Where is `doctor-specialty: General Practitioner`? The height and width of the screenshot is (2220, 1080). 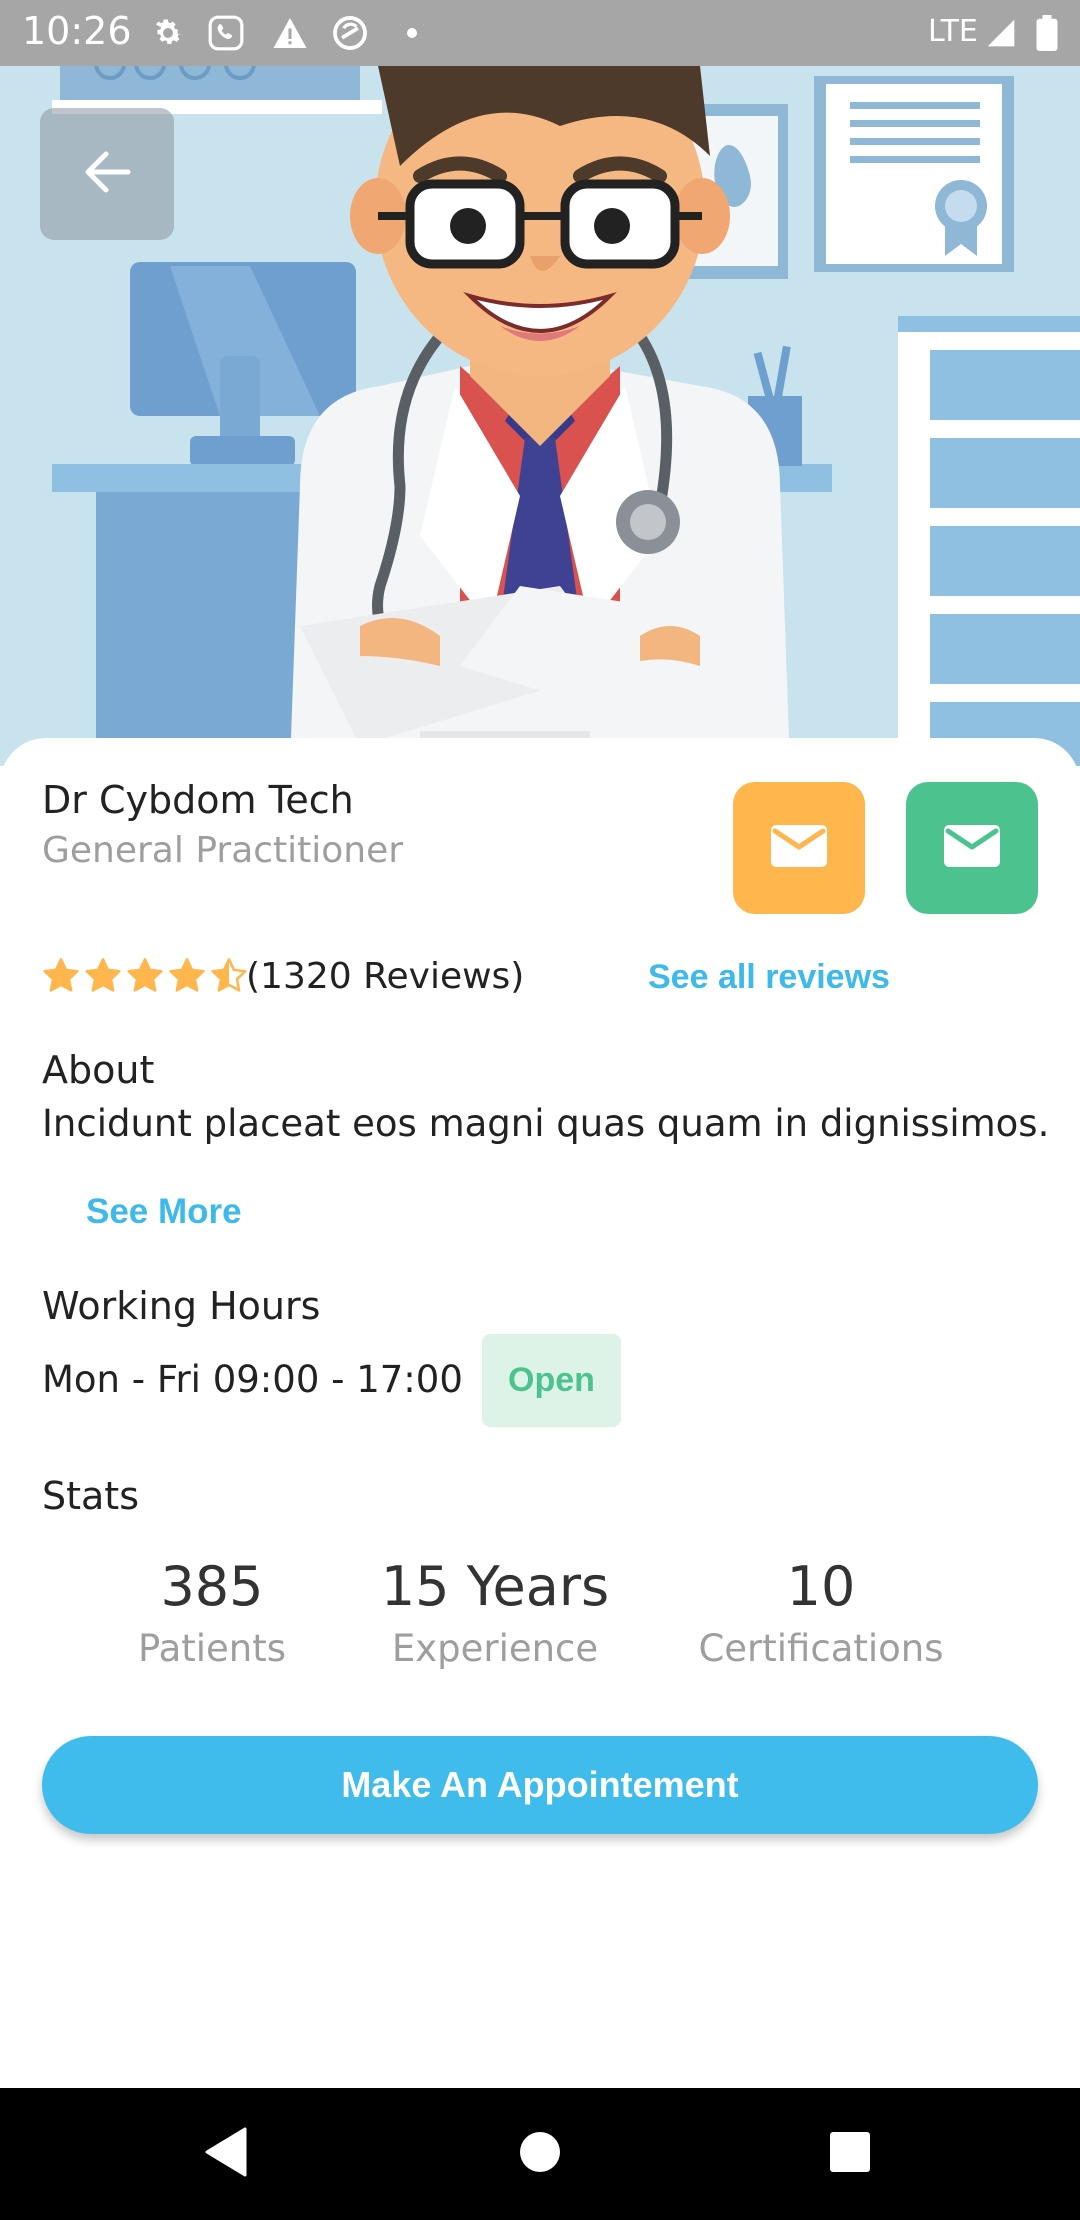
doctor-specialty: General Practitioner is located at coordinates (223, 850).